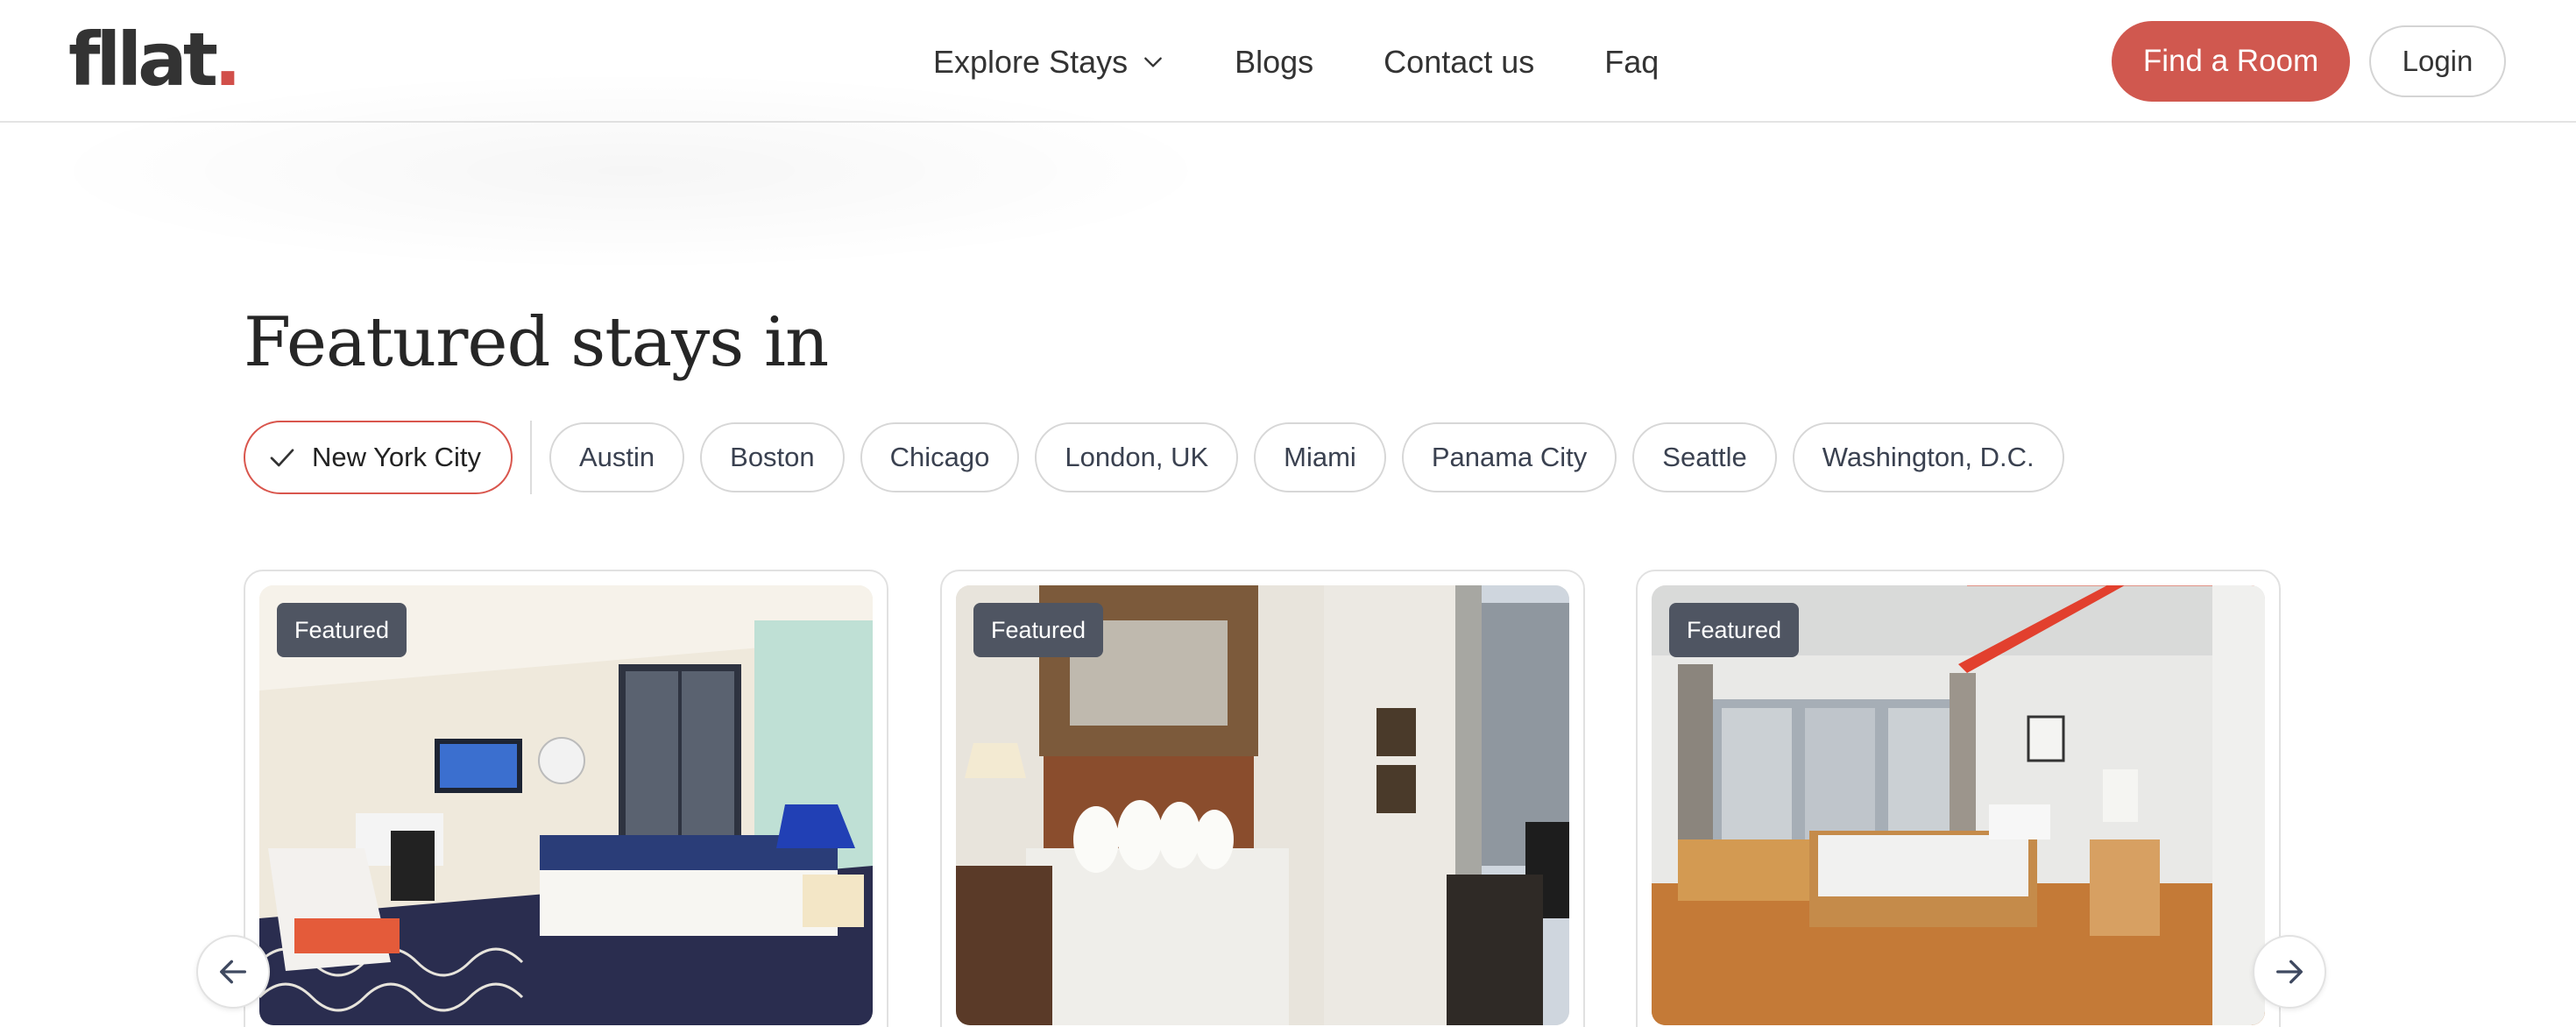  Describe the element at coordinates (616, 457) in the screenshot. I see `city-chip-austin: Austin` at that location.